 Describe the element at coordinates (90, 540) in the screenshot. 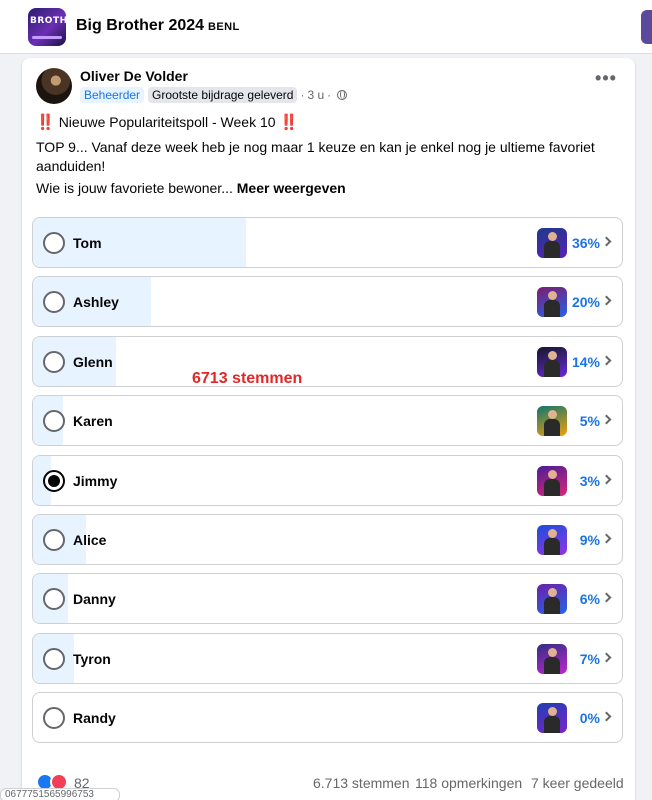

I see `poll-option-label: Alice` at that location.